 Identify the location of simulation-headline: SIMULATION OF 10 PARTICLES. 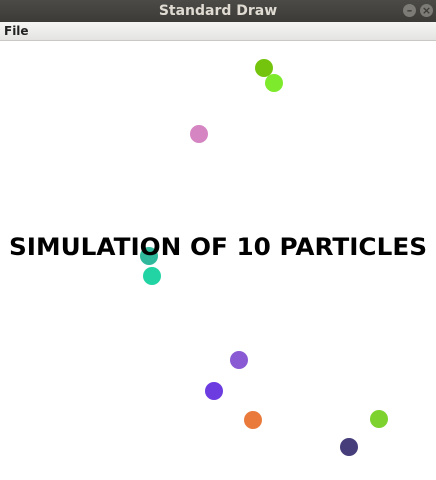
(218, 247).